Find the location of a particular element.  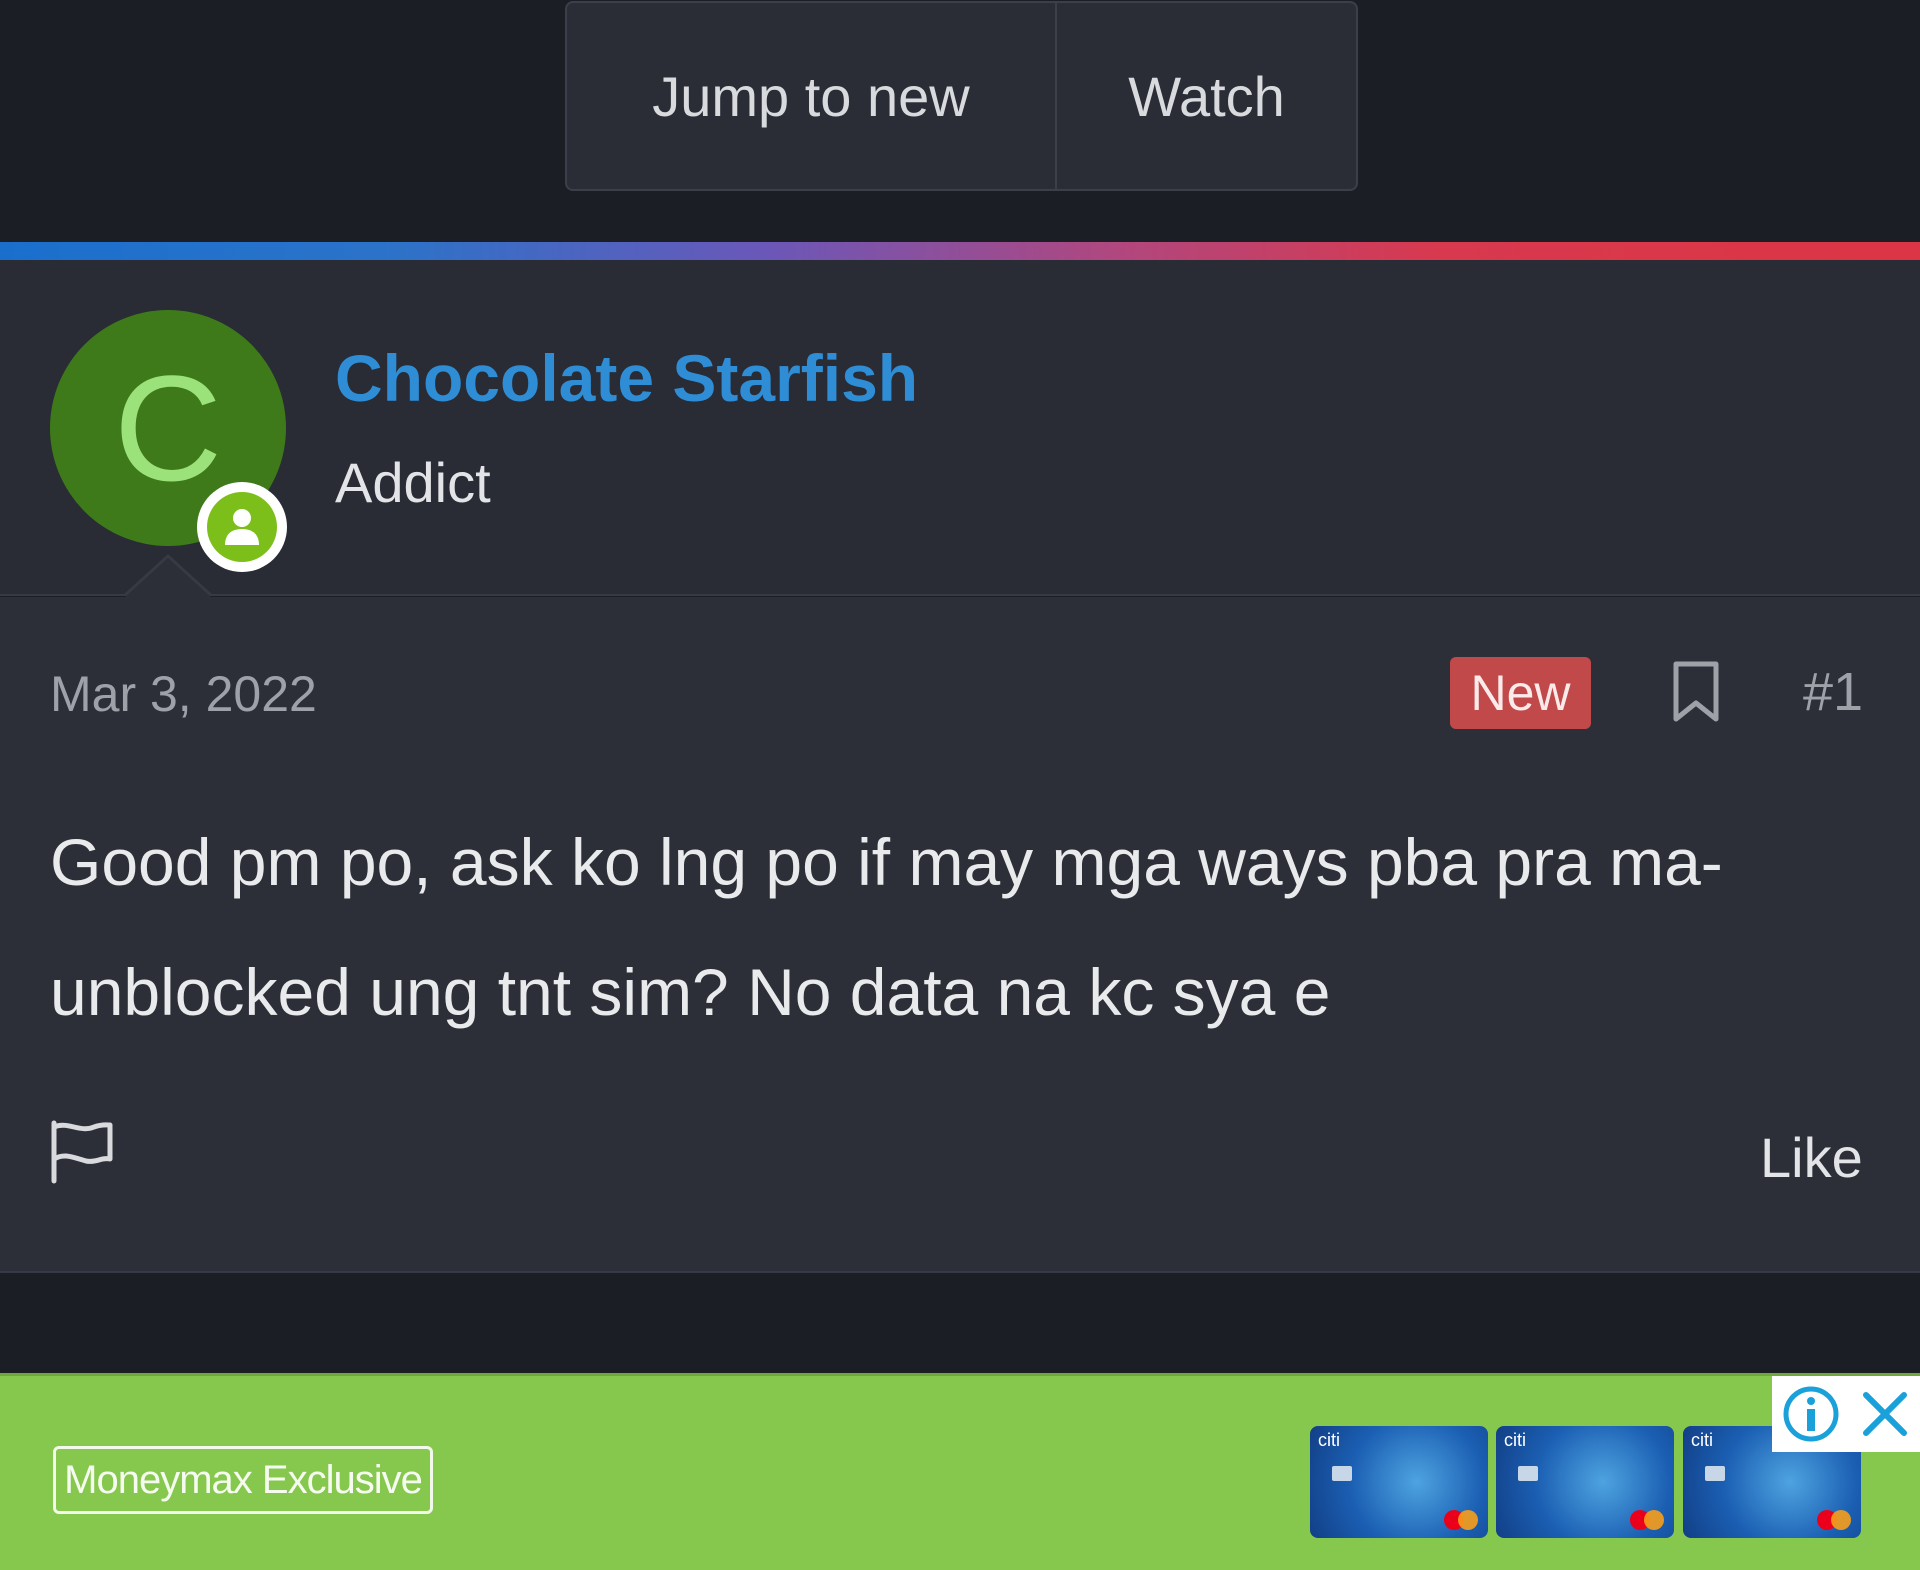

username-link: Chocolate Starfish is located at coordinates (626, 378).